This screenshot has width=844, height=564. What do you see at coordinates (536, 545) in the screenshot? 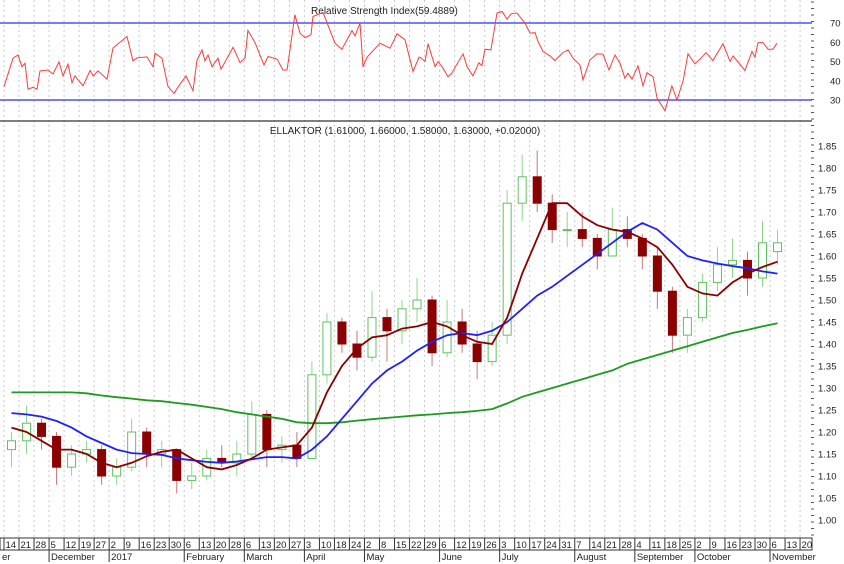
I see `week-label: 17` at bounding box center [536, 545].